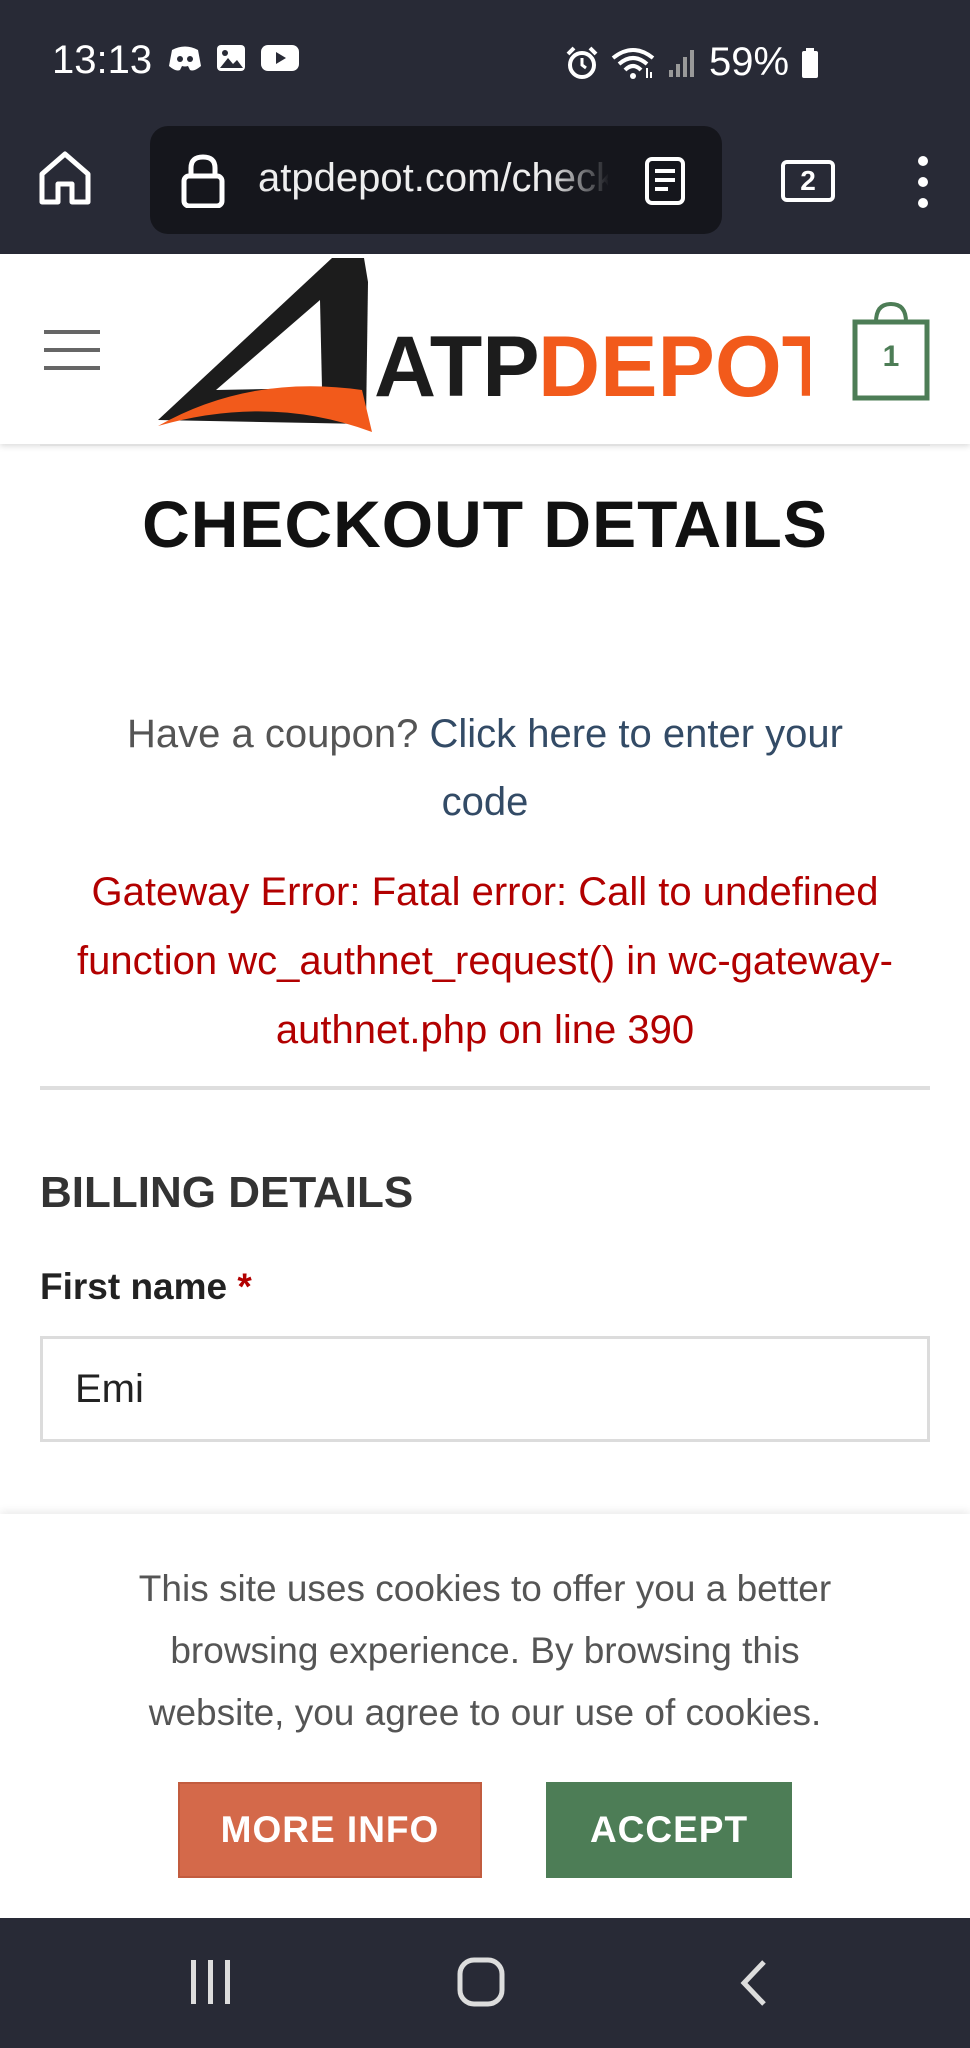  What do you see at coordinates (72, 350) in the screenshot?
I see `menu-icon` at bounding box center [72, 350].